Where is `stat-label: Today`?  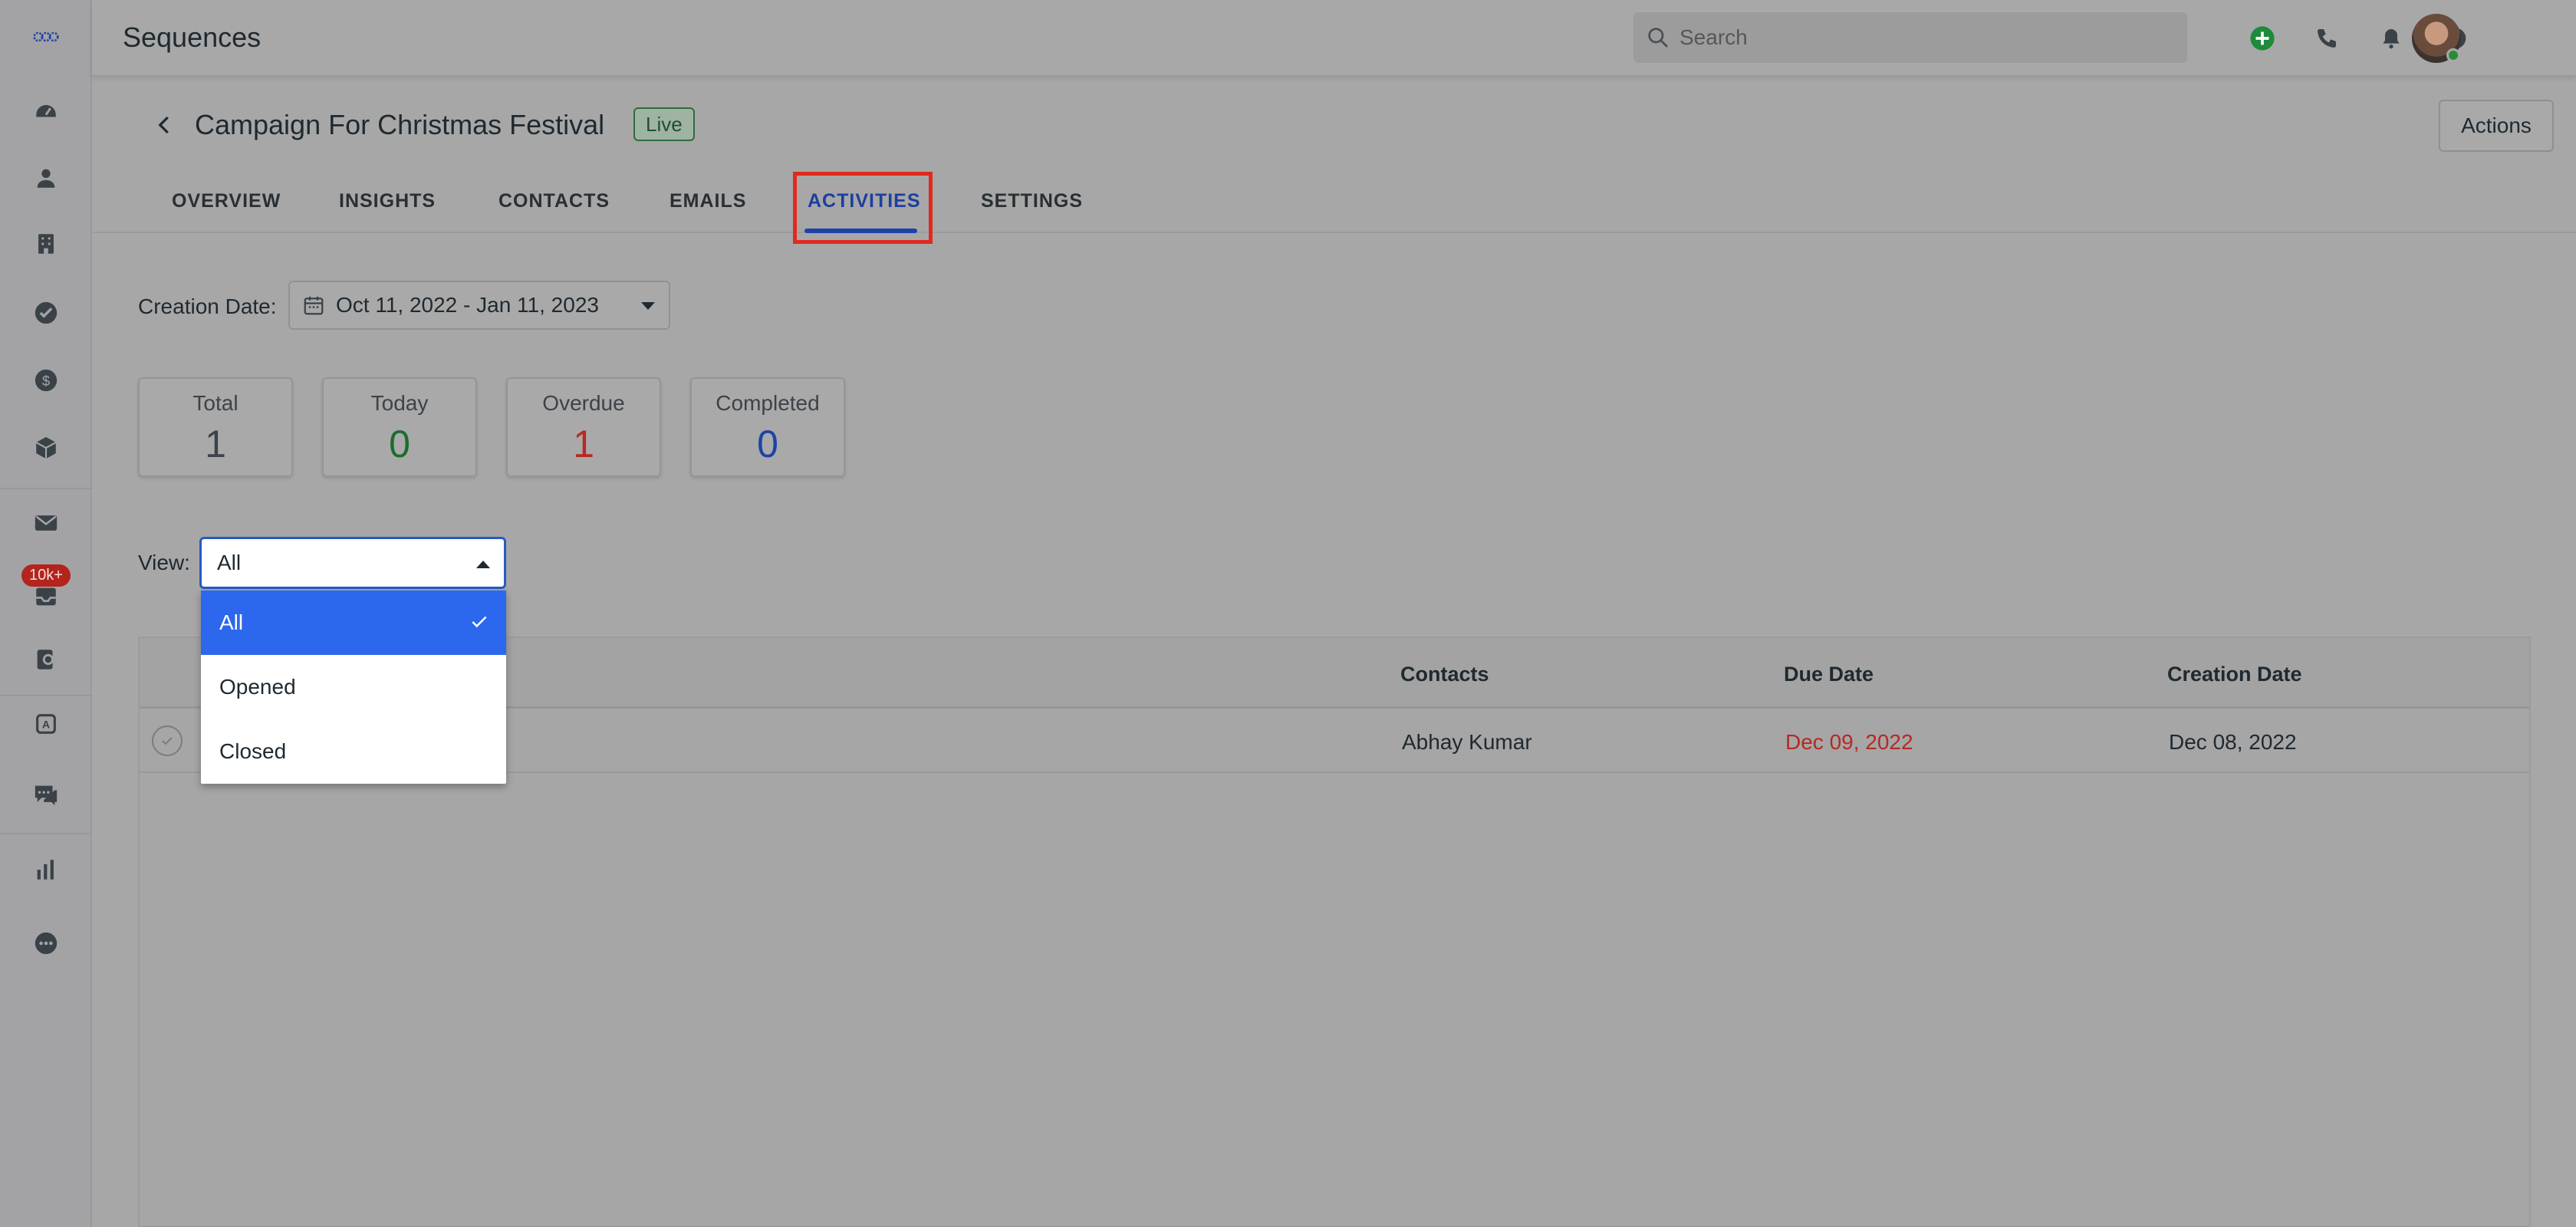 stat-label: Today is located at coordinates (399, 403).